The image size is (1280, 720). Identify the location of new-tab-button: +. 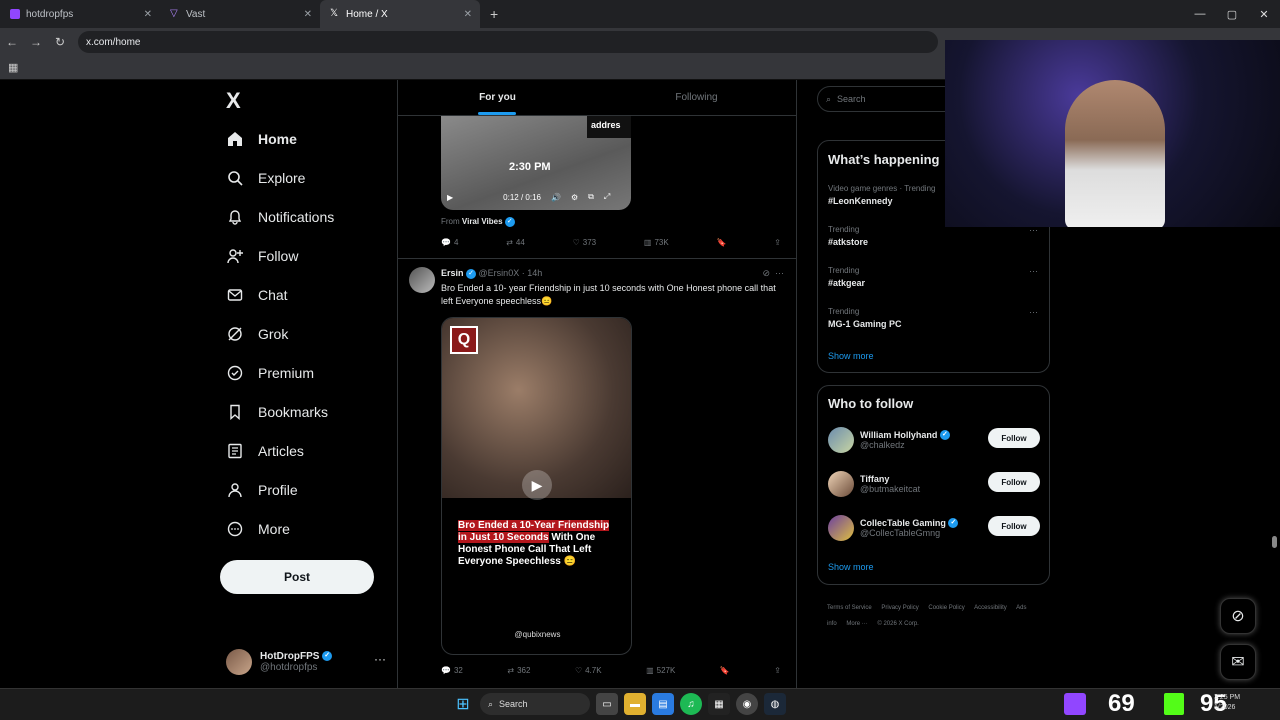
(494, 14).